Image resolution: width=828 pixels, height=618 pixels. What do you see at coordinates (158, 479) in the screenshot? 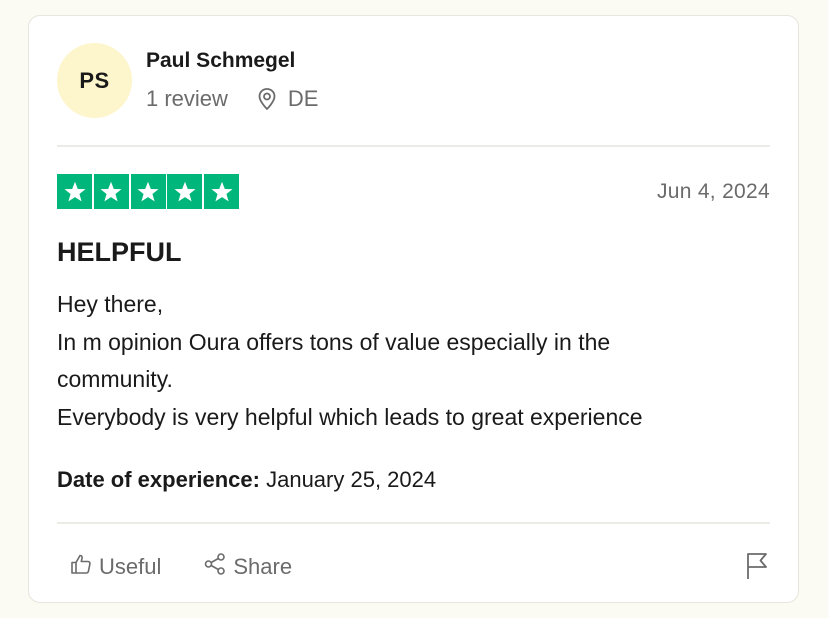
I see `experience-label: Date of experience:` at bounding box center [158, 479].